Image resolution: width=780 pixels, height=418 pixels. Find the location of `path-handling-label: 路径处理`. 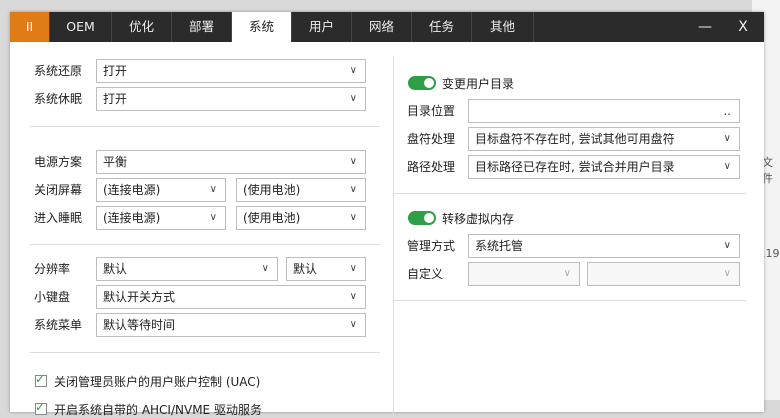

path-handling-label: 路径处理 is located at coordinates (431, 167).